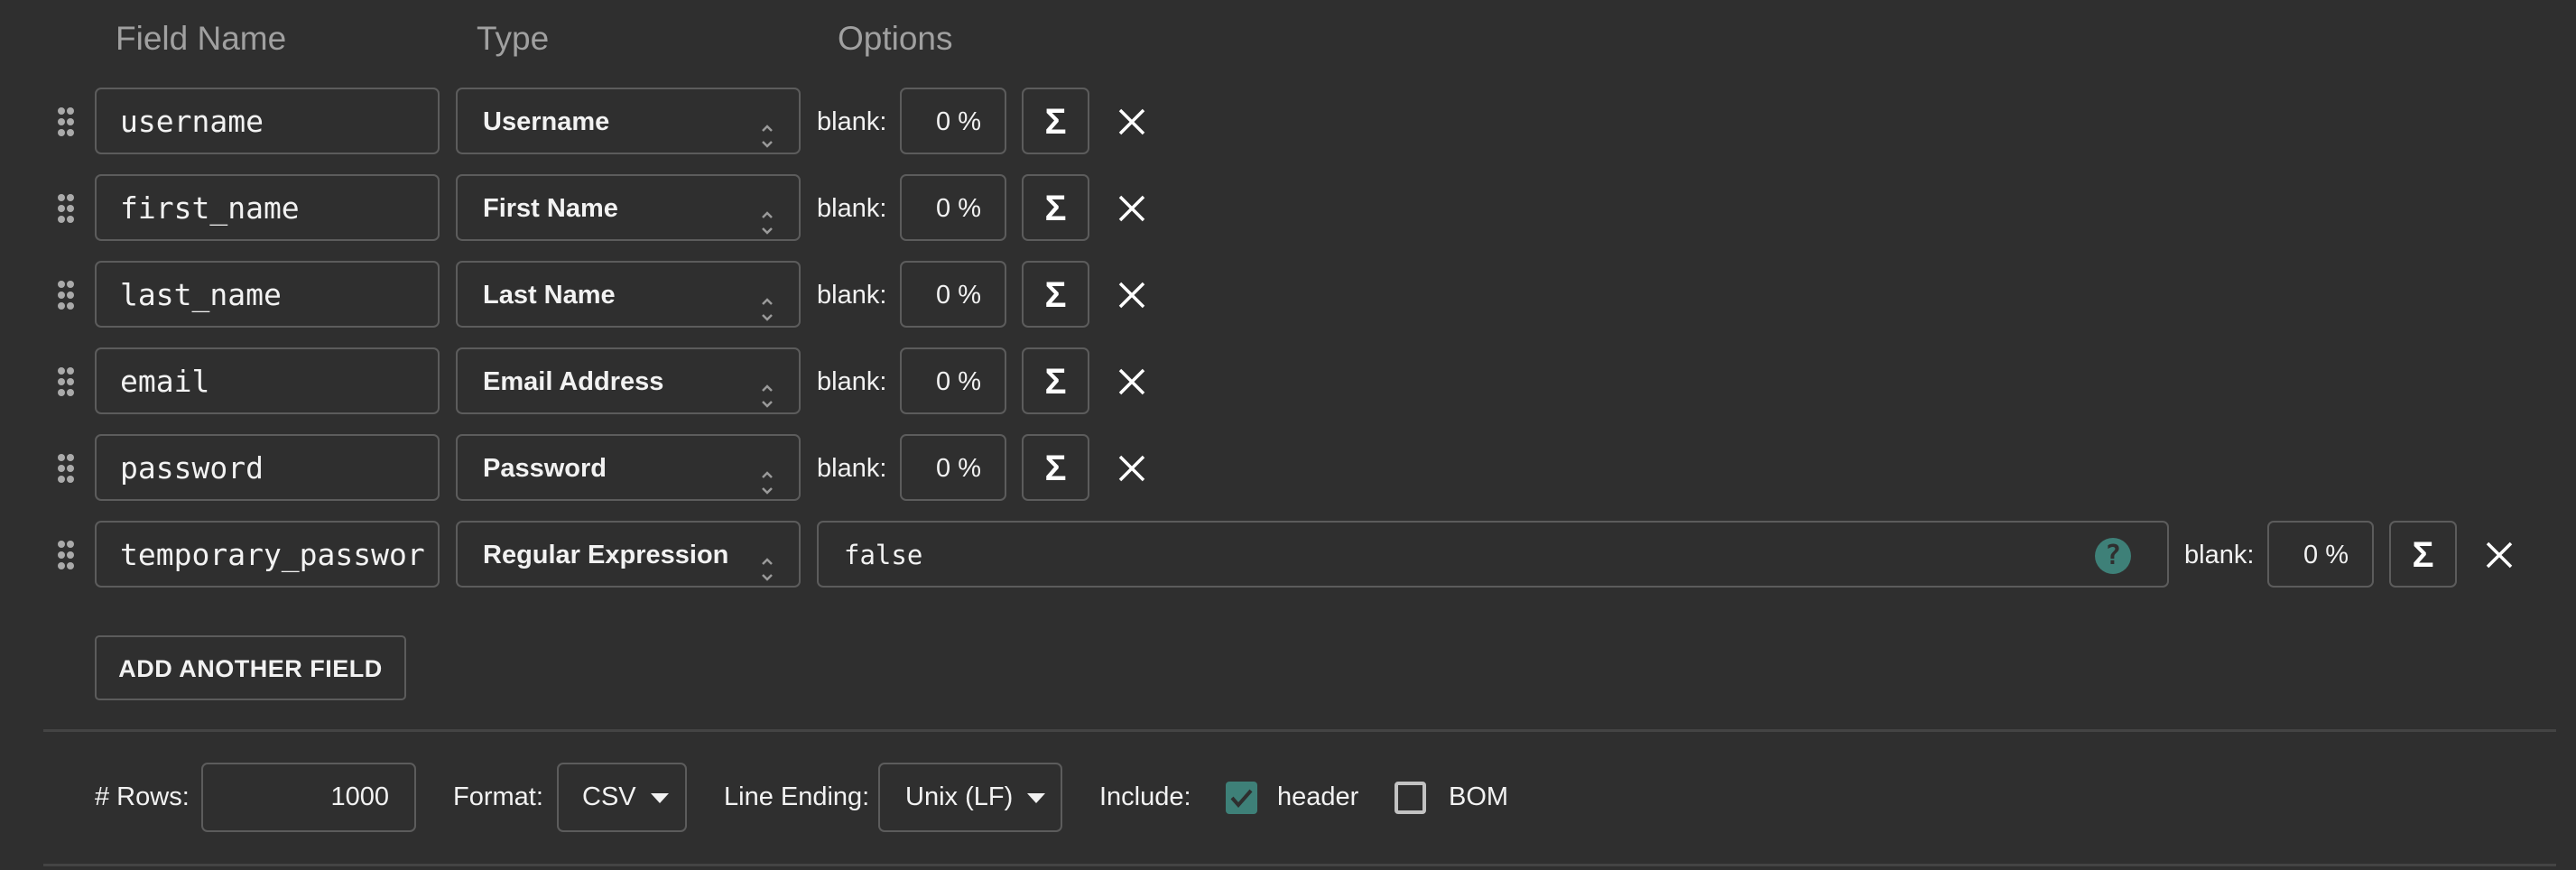 The width and height of the screenshot is (2576, 870). What do you see at coordinates (267, 207) in the screenshot?
I see `field-name-input: first_name` at bounding box center [267, 207].